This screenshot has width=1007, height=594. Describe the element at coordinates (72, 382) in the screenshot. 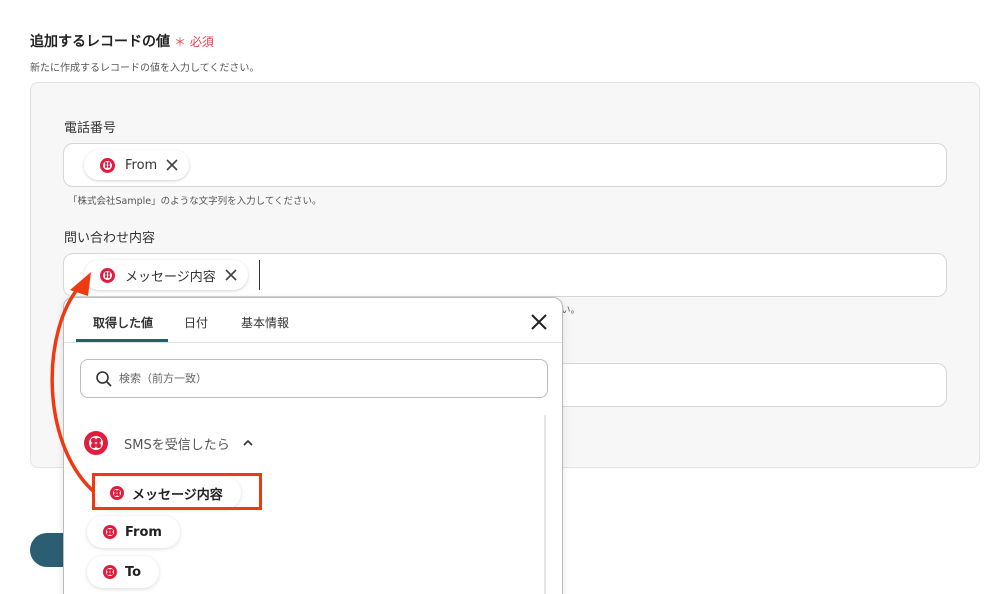

I see `annotation-arrow` at that location.